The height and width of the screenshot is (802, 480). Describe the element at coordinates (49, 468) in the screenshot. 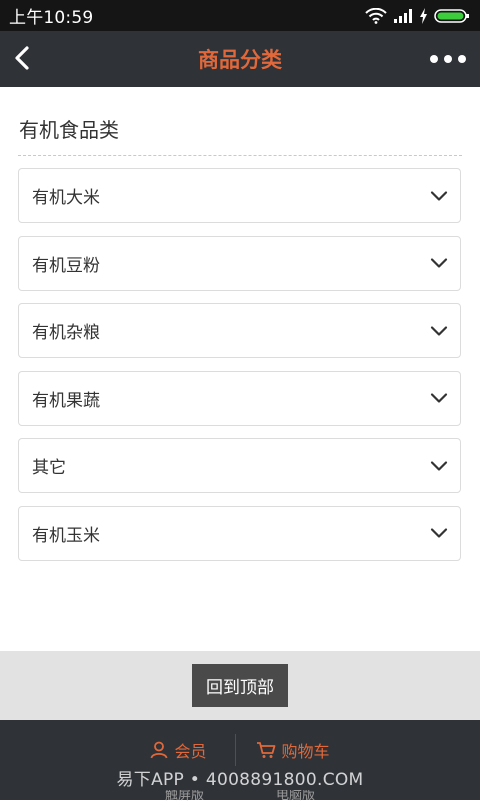

I see `category-label: 其它` at that location.